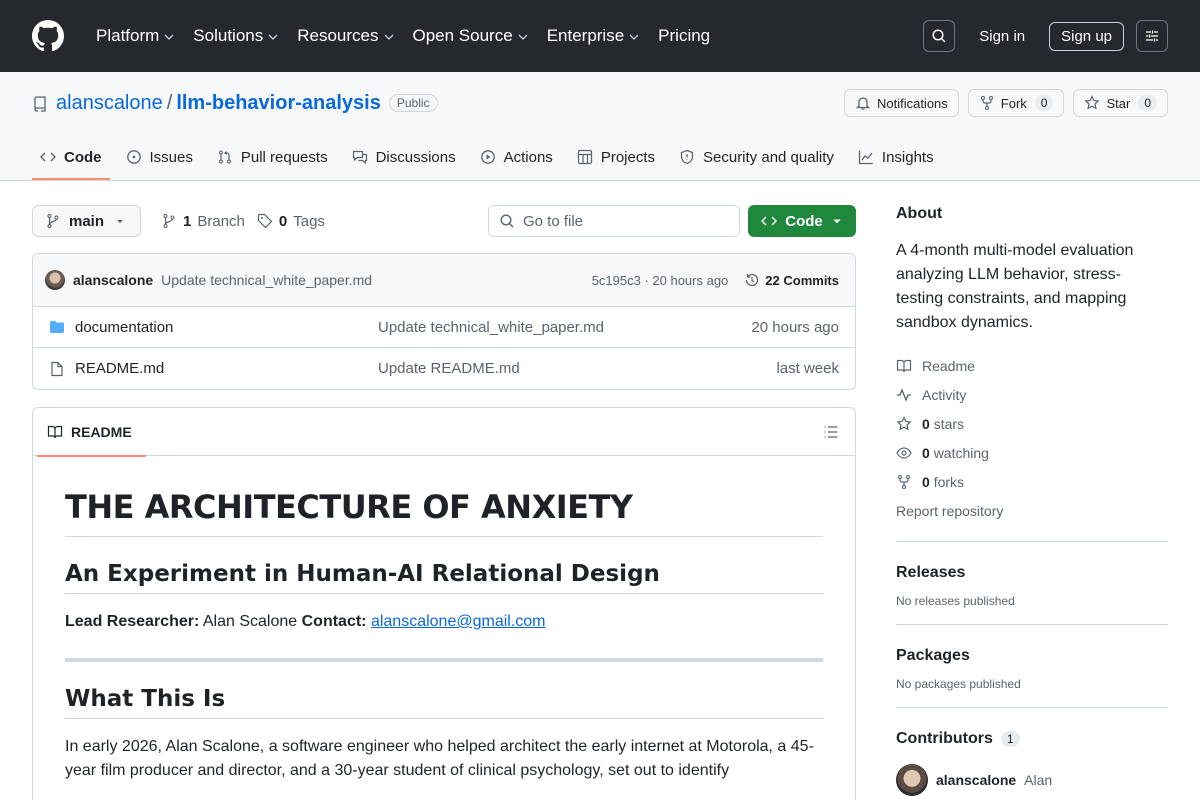 This screenshot has height=800, width=1200. I want to click on commit-sha-time: 5c195c3 · 20 hours ago, so click(660, 280).